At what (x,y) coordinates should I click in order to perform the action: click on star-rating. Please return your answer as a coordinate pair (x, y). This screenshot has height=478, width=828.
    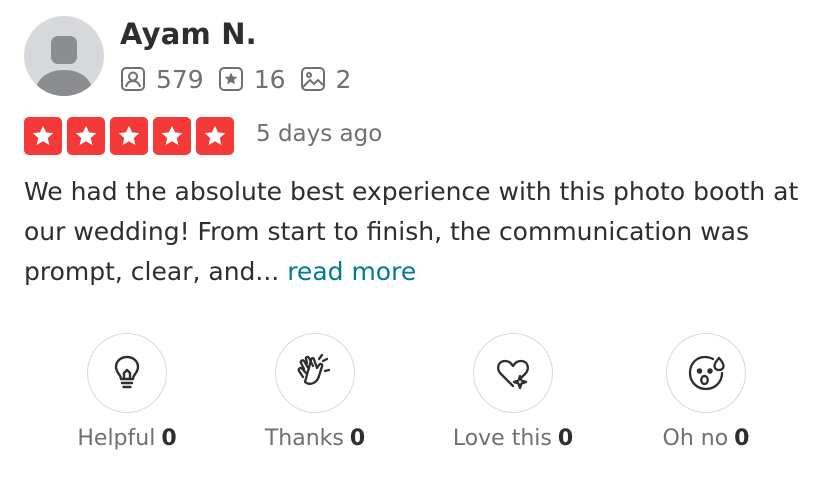
    Looking at the image, I should click on (131, 136).